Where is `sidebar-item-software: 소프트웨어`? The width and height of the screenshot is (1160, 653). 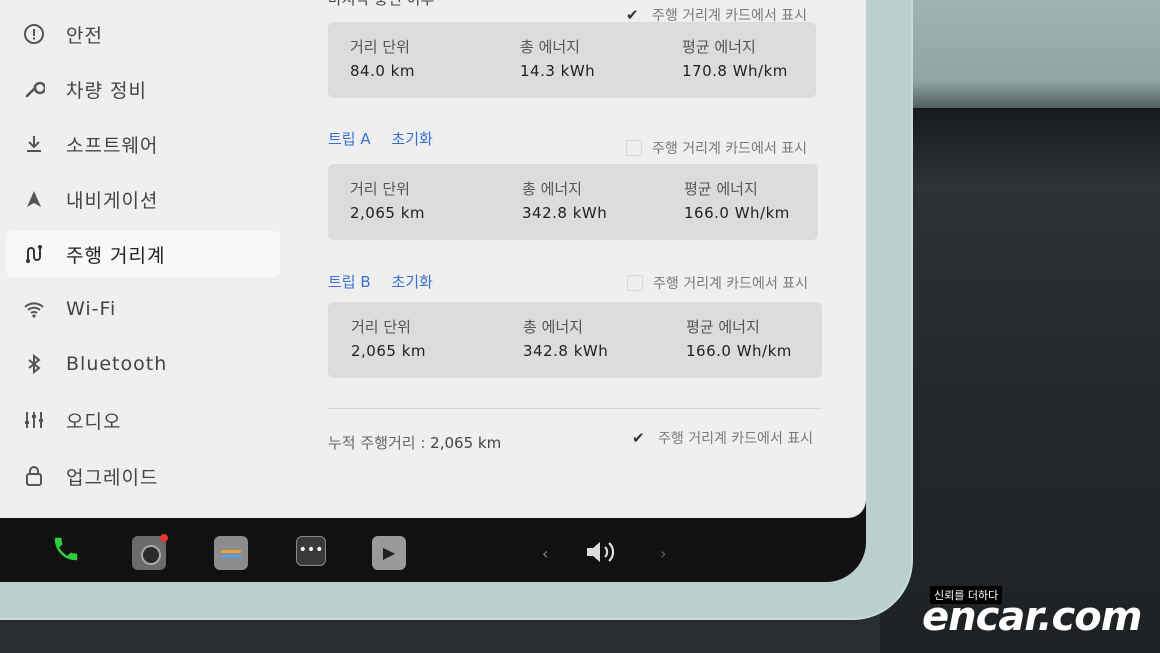
sidebar-item-software: 소프트웨어 is located at coordinates (143, 144).